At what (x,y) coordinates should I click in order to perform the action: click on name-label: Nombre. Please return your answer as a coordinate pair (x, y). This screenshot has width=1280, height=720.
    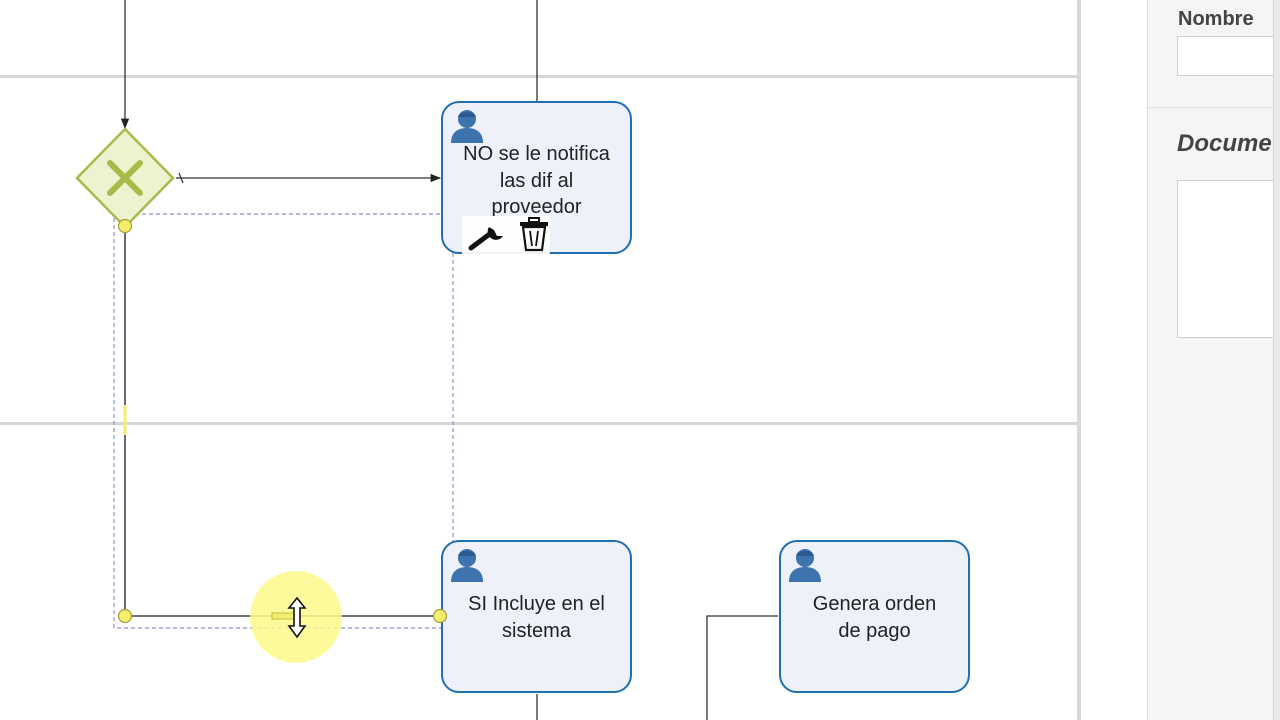
    Looking at the image, I should click on (1216, 19).